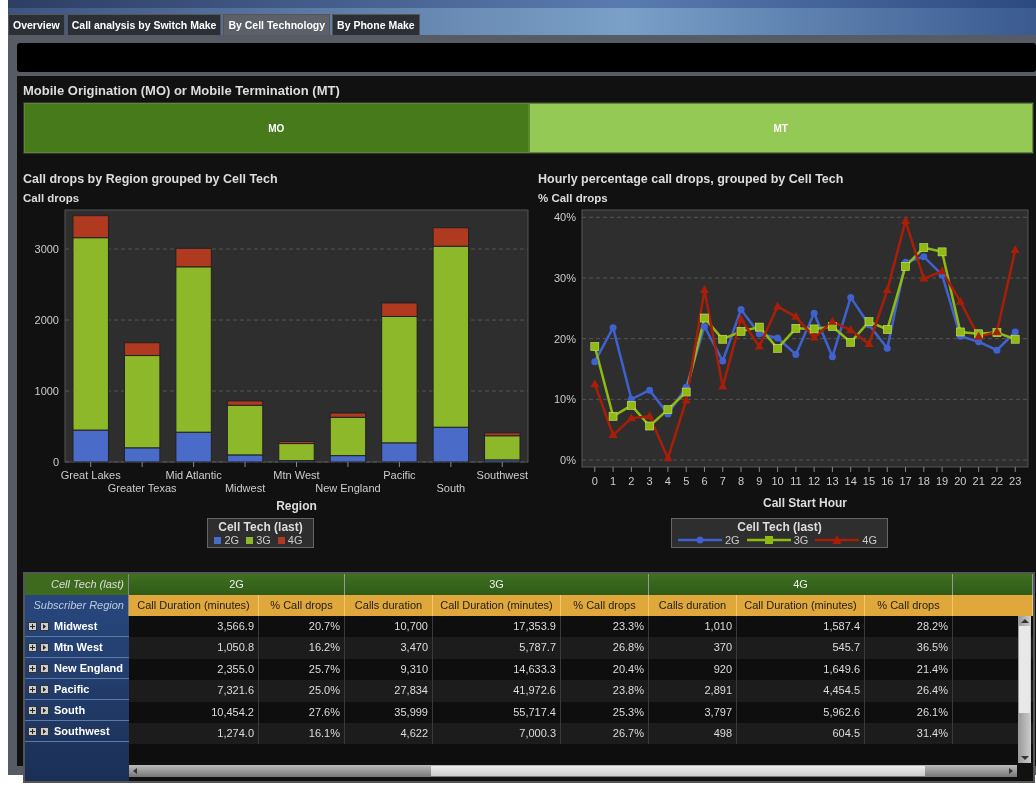 The image size is (1036, 785). Describe the element at coordinates (194, 648) in the screenshot. I see `table-cell: 1,050.8` at that location.